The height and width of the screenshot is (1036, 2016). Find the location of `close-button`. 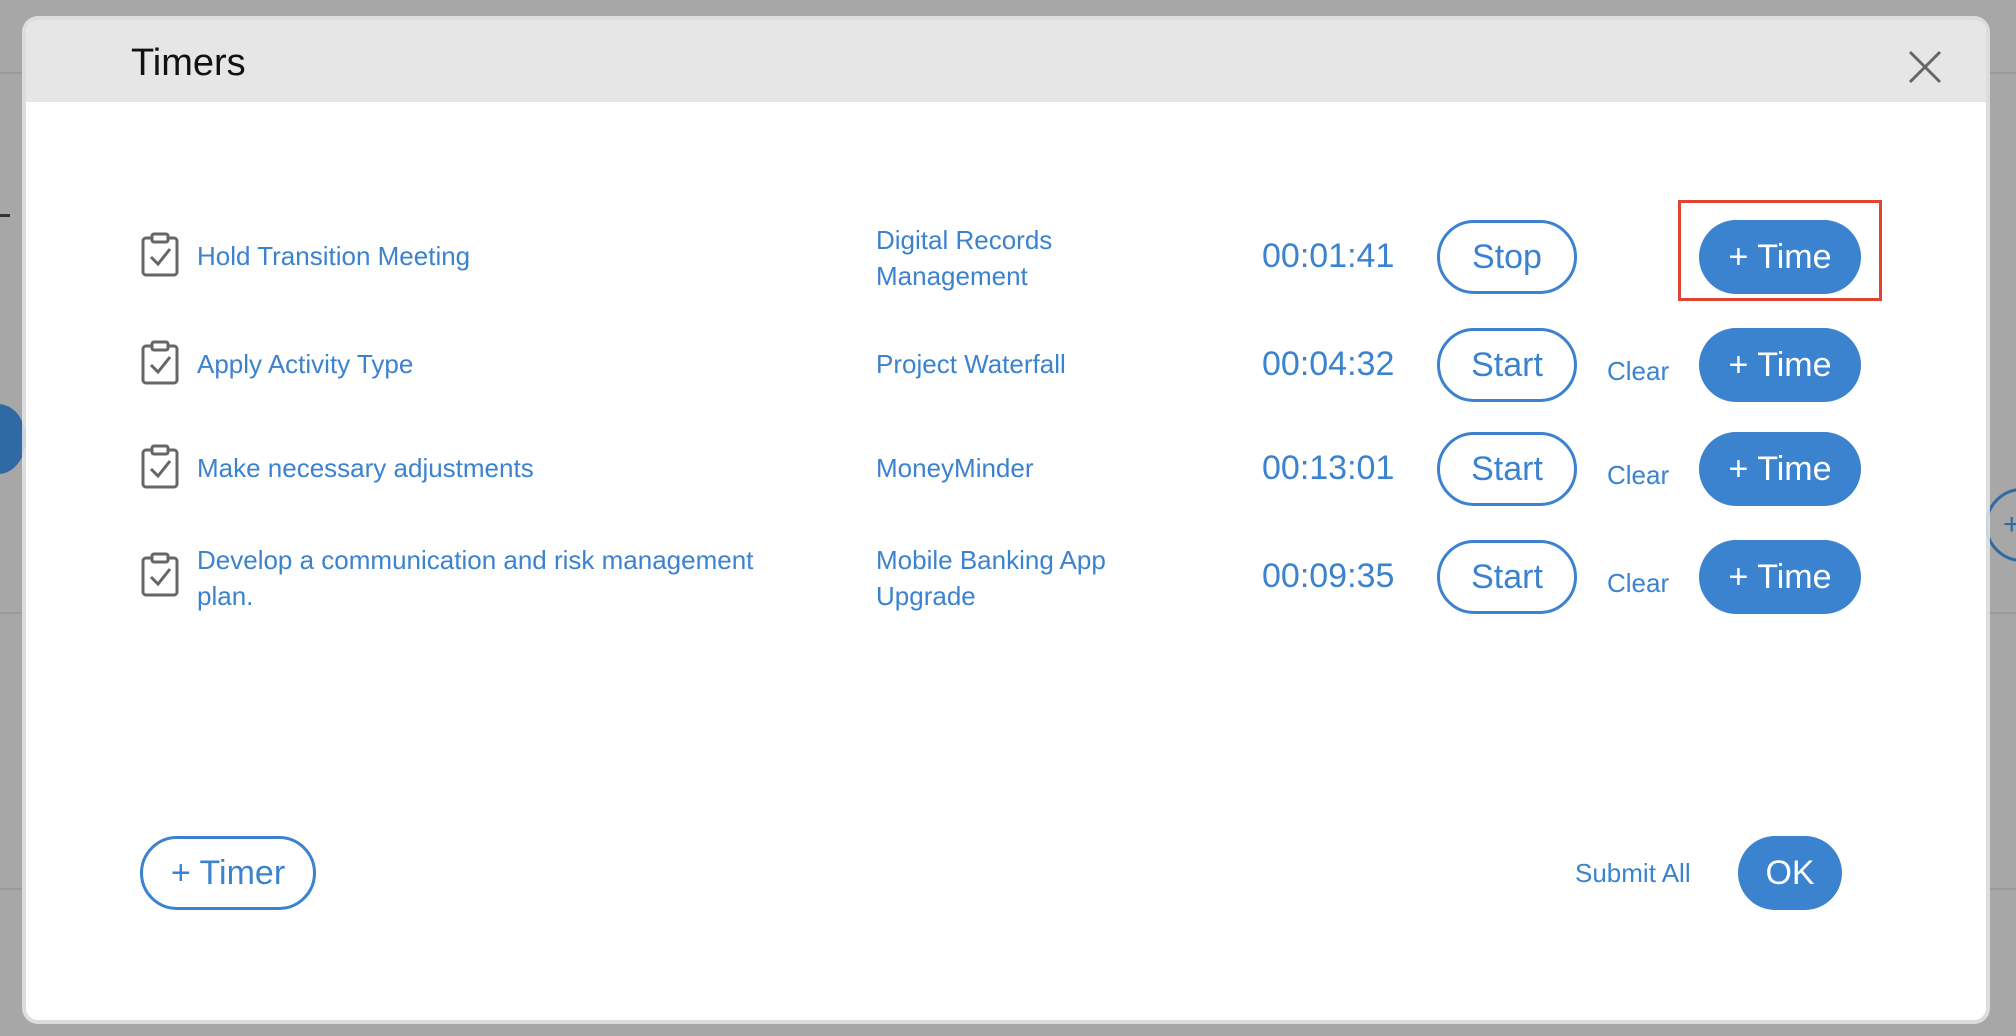

close-button is located at coordinates (1925, 67).